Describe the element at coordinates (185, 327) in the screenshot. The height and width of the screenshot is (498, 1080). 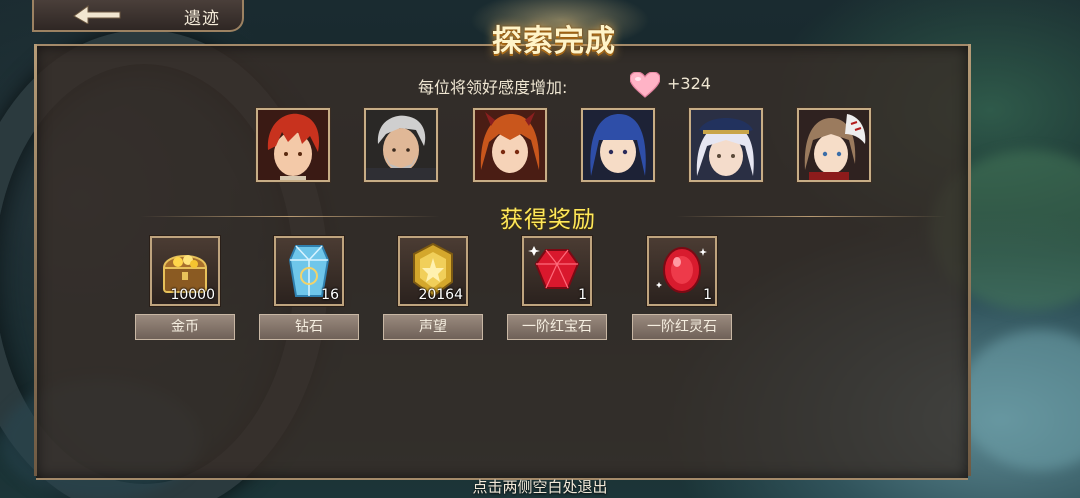
I see `reward-label: 金币` at that location.